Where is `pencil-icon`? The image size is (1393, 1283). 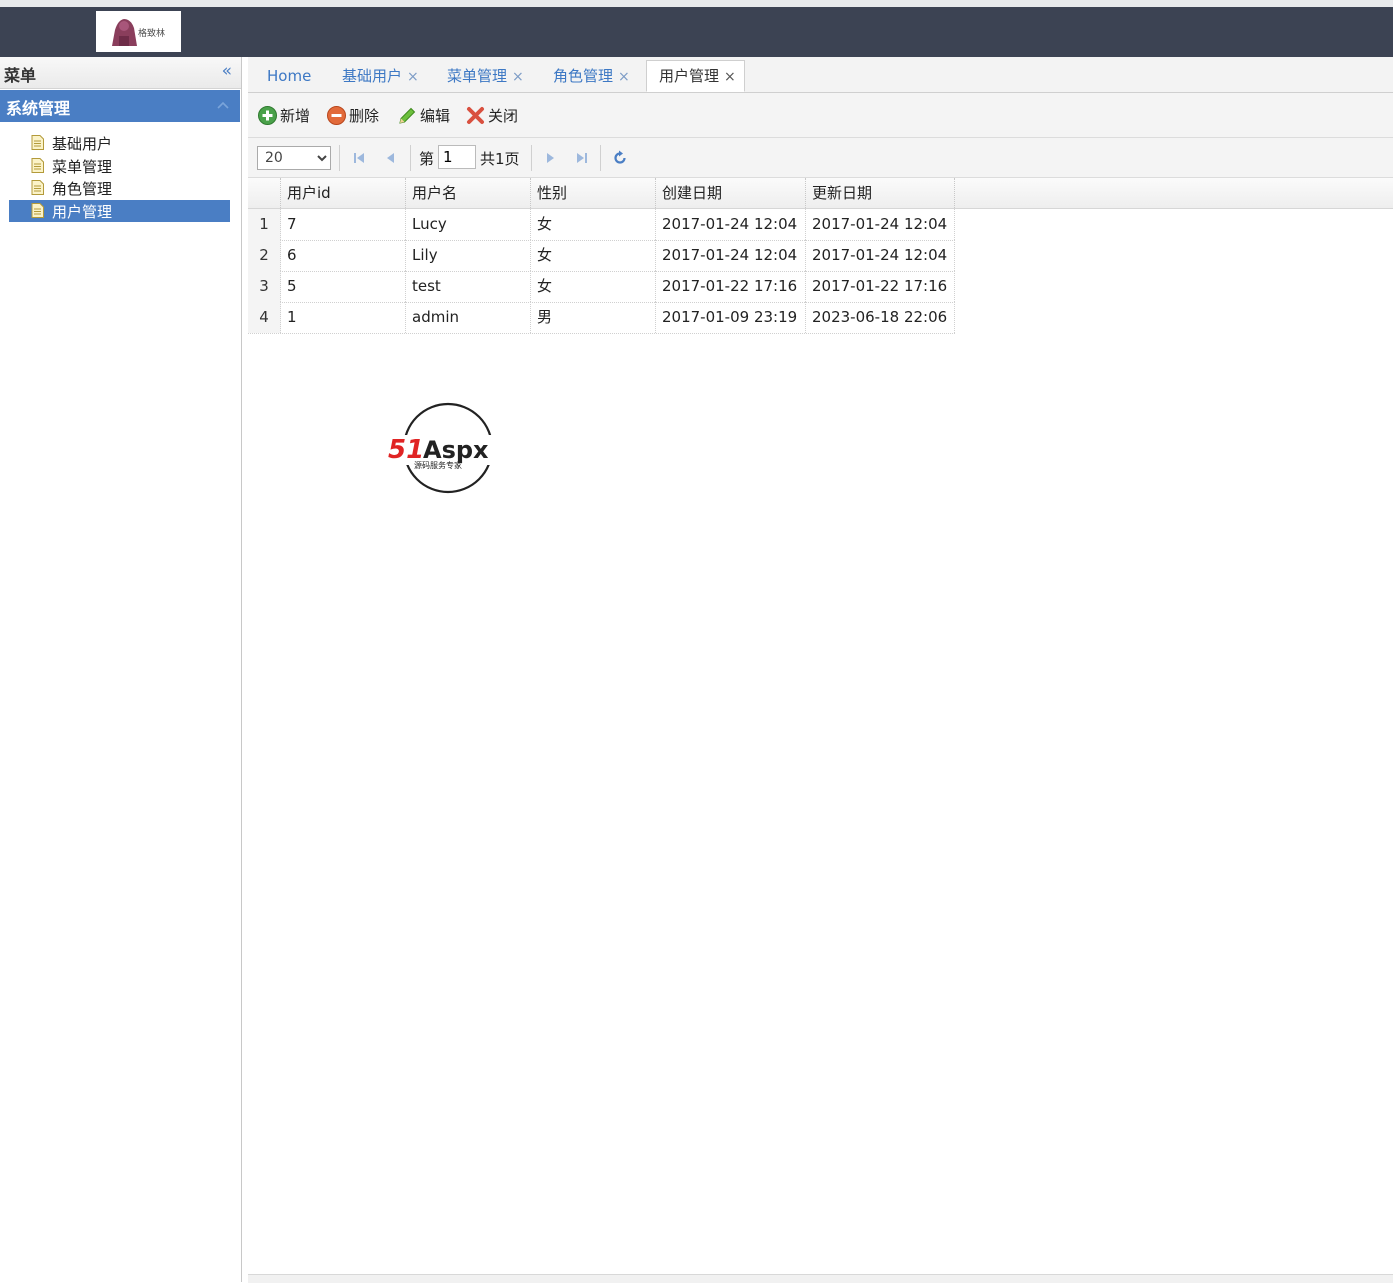
pencil-icon is located at coordinates (407, 115).